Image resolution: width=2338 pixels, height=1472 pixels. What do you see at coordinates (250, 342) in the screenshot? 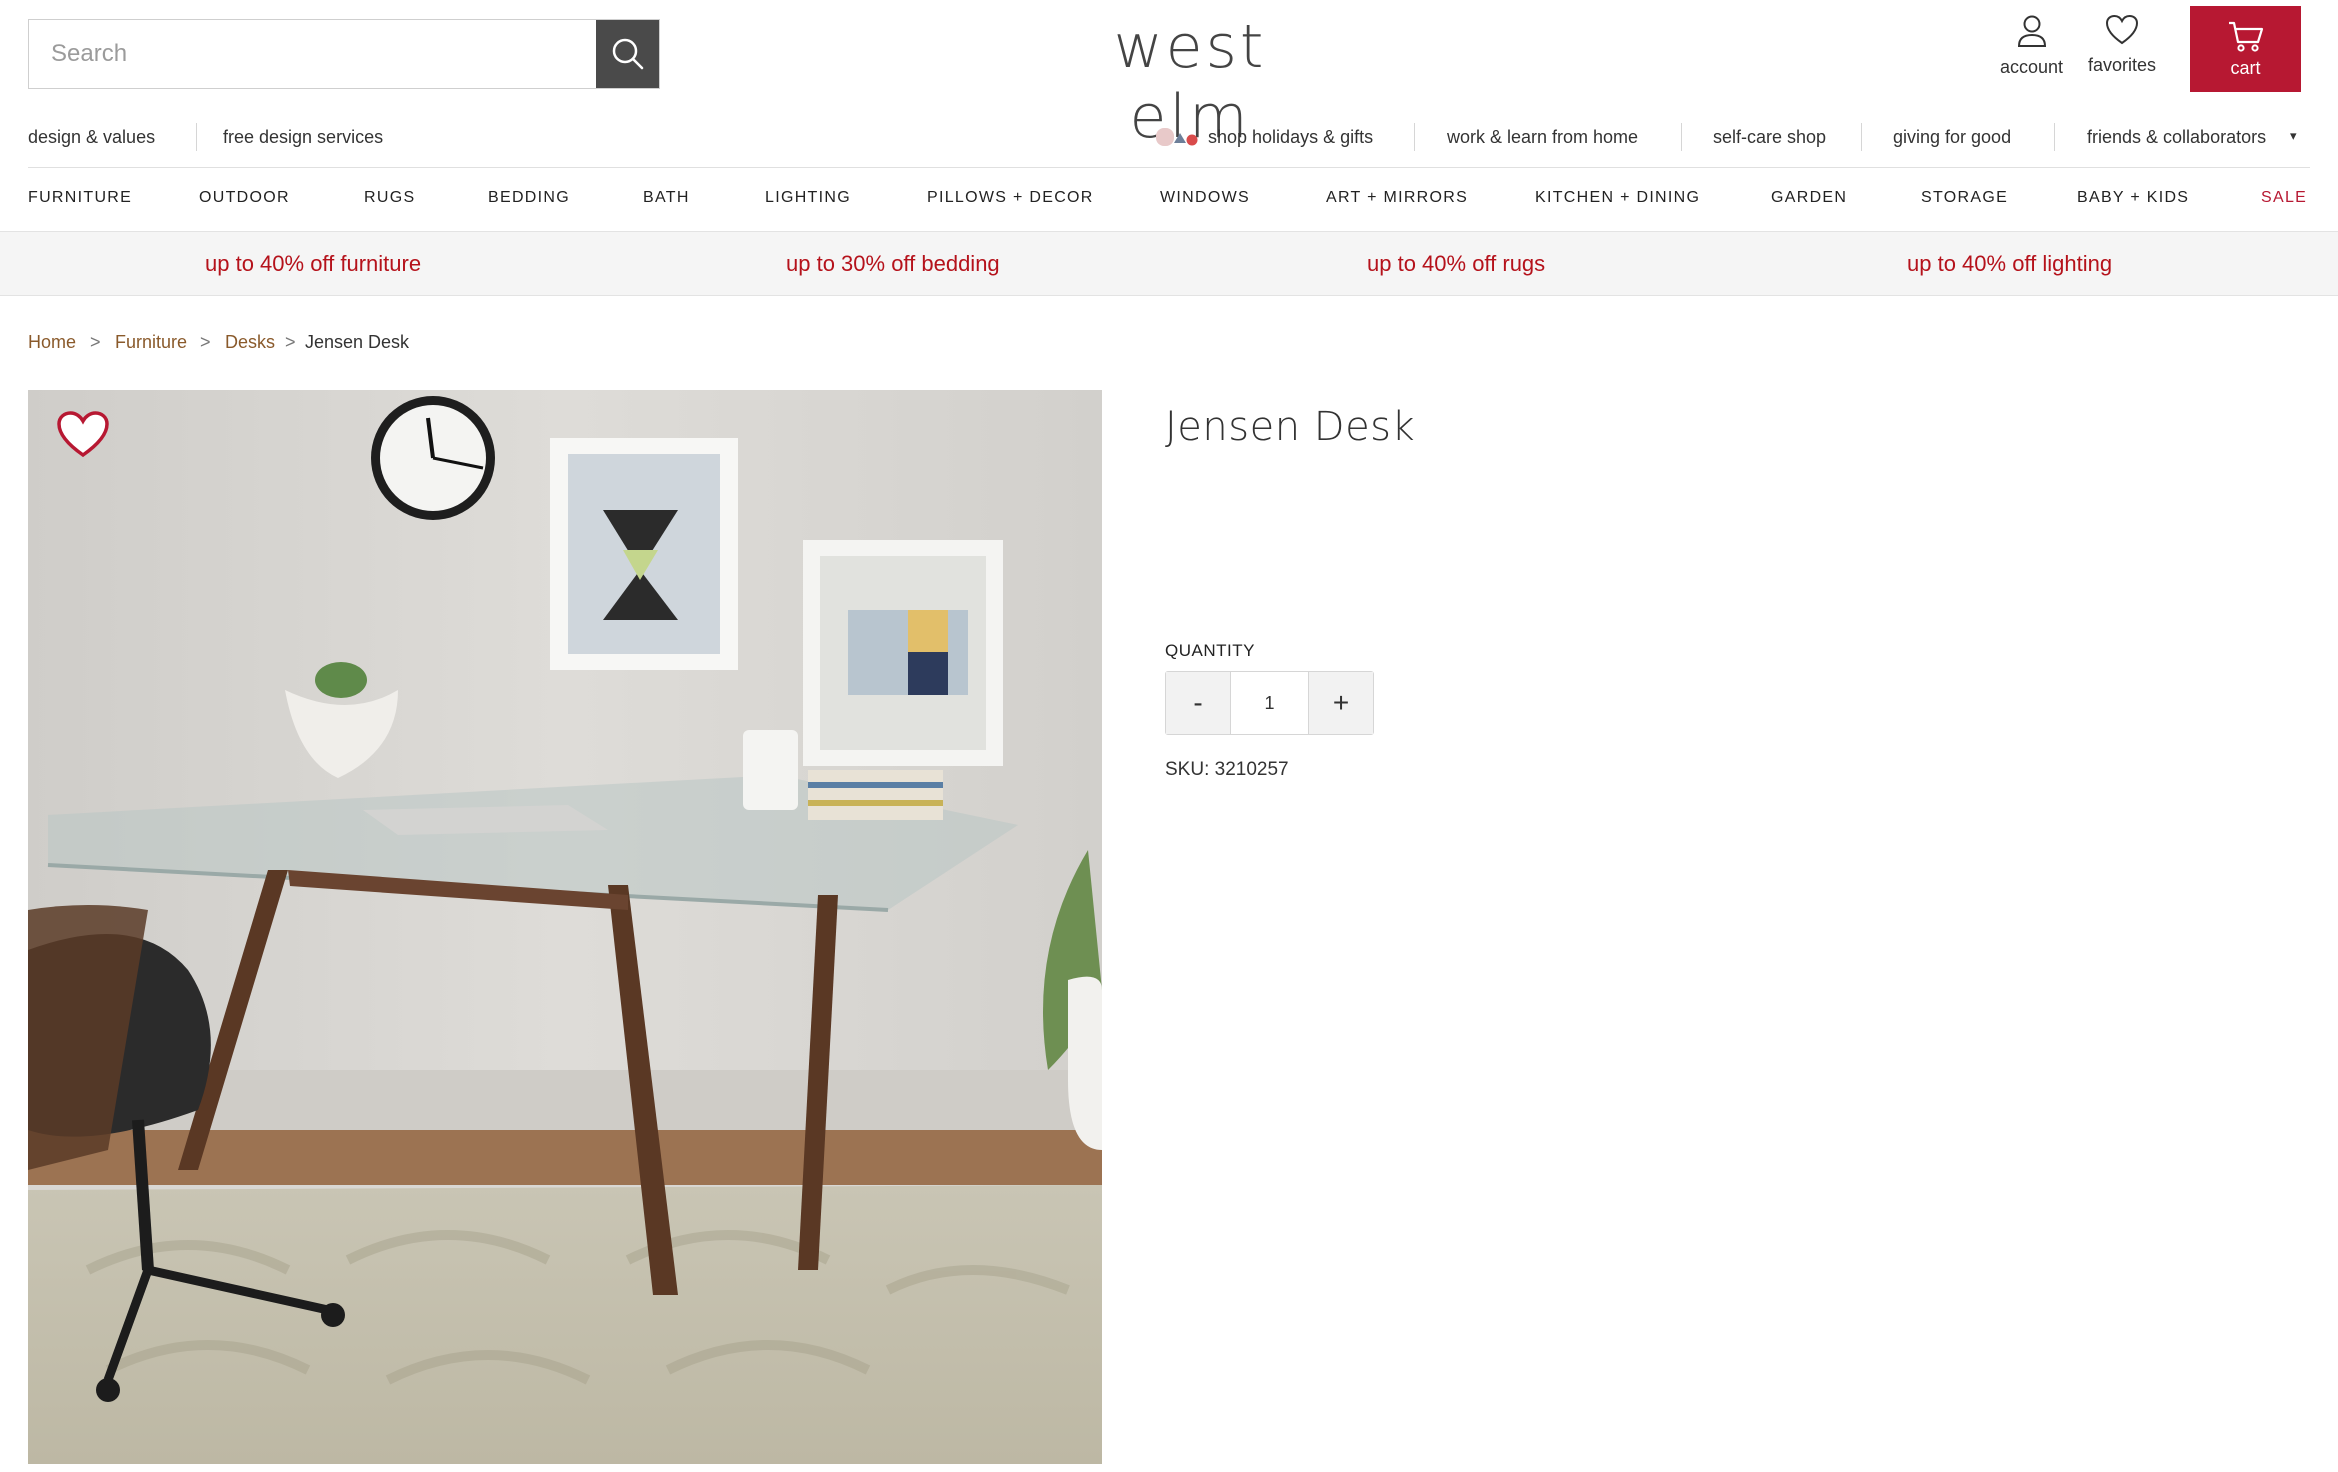
I see `breadcrumb-desks: Desks` at bounding box center [250, 342].